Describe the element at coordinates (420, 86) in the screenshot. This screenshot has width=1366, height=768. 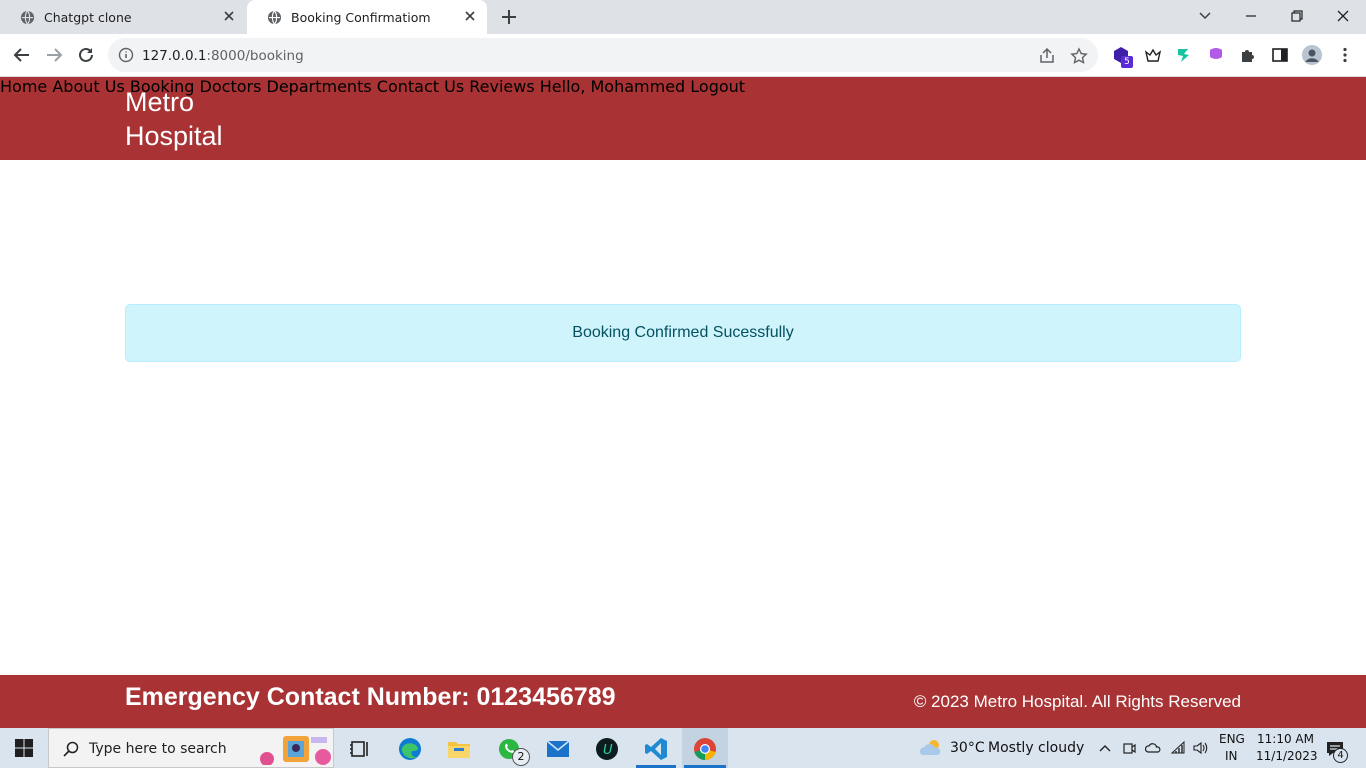
I see `nav-contact-link: Contact Us` at that location.